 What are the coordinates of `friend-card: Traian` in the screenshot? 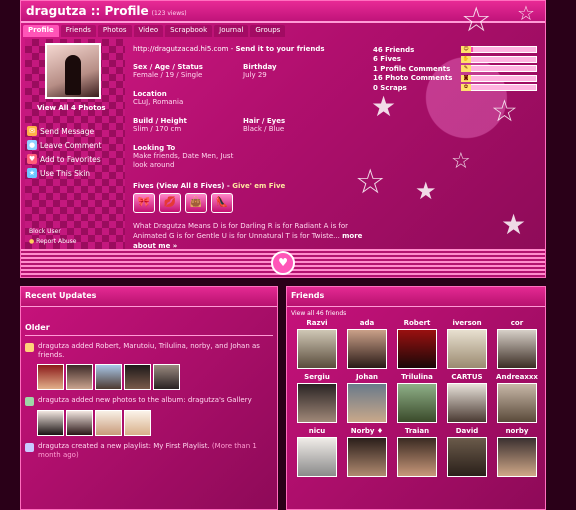 It's located at (417, 452).